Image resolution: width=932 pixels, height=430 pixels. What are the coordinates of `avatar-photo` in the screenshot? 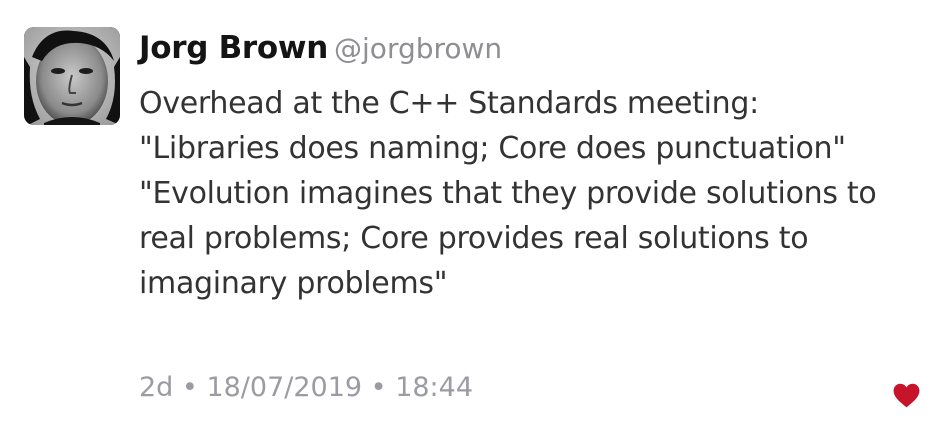 It's located at (72, 76).